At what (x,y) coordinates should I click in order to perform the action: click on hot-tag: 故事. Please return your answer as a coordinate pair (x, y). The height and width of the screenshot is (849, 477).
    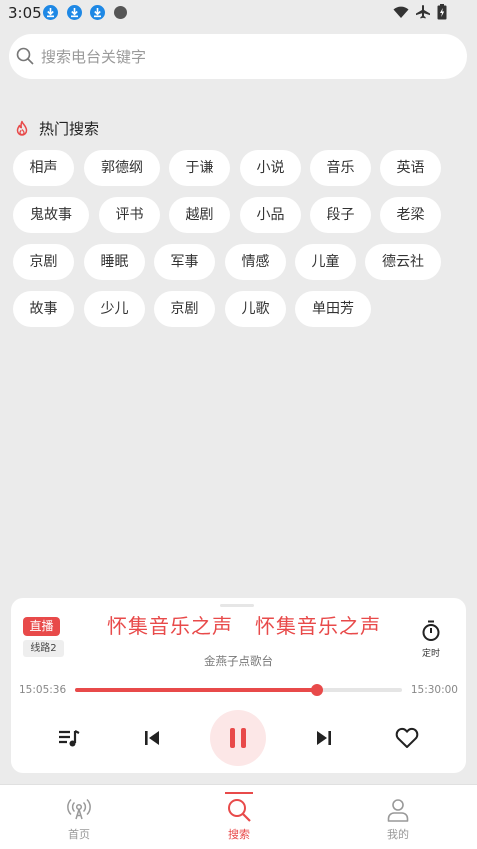
    Looking at the image, I should click on (43, 309).